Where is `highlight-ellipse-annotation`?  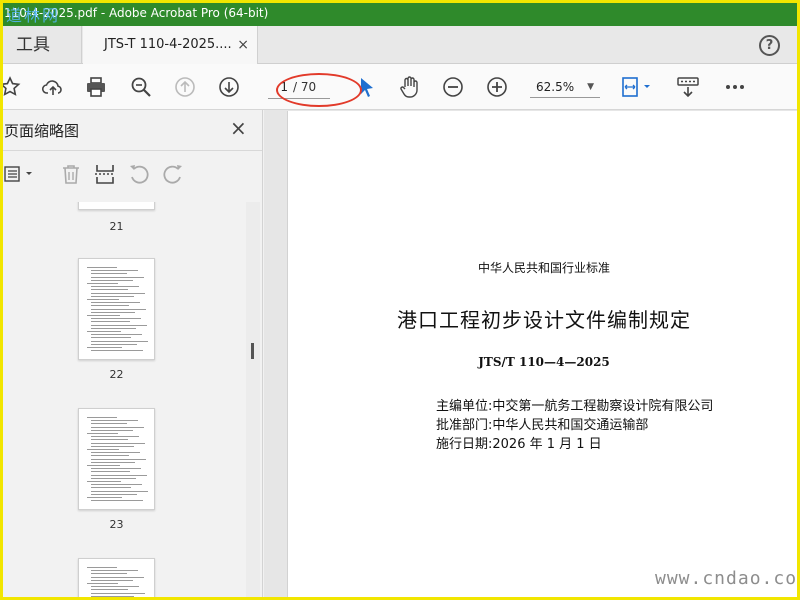
highlight-ellipse-annotation is located at coordinates (319, 90).